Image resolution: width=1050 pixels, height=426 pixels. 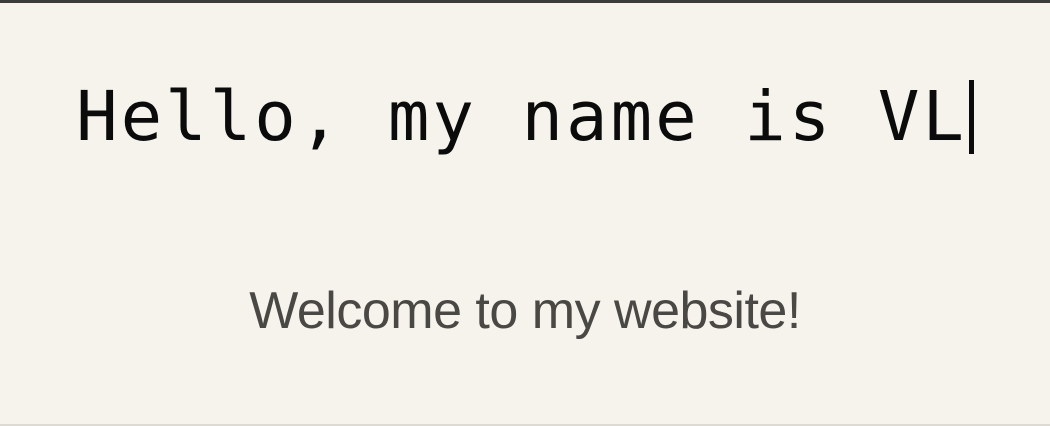 What do you see at coordinates (971, 117) in the screenshot?
I see `text-cursor` at bounding box center [971, 117].